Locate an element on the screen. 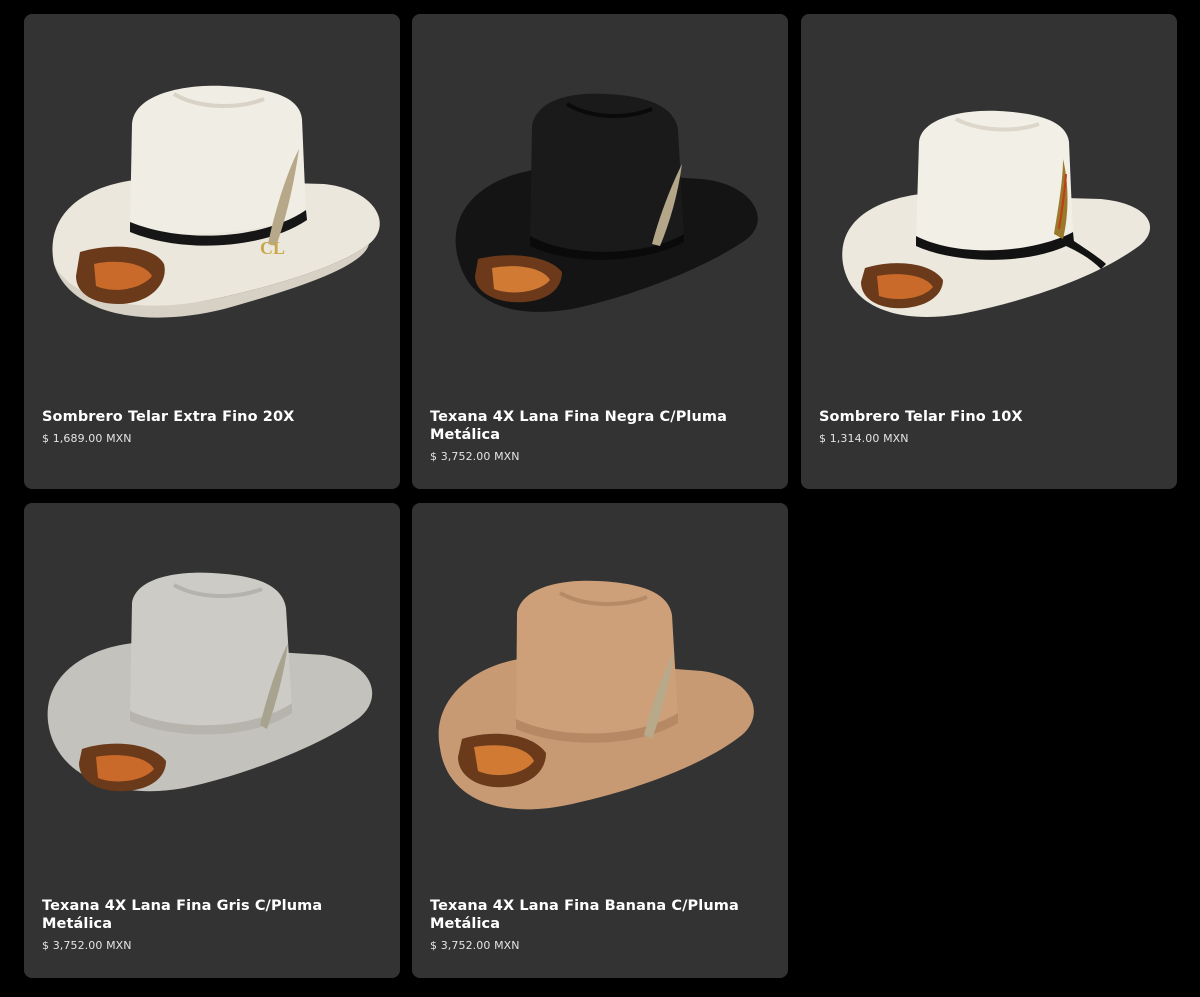  product-title: Sombrero Telar Fino 10X $ 1,314.00 MXN is located at coordinates (989, 427).